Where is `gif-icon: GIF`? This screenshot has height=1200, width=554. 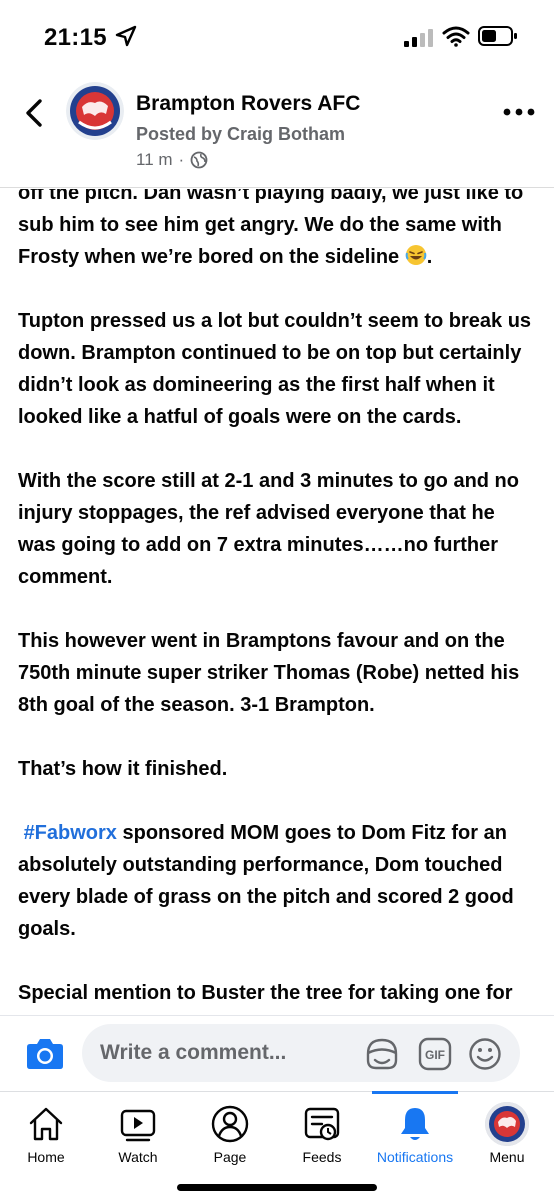
gif-icon: GIF is located at coordinates (435, 1054).